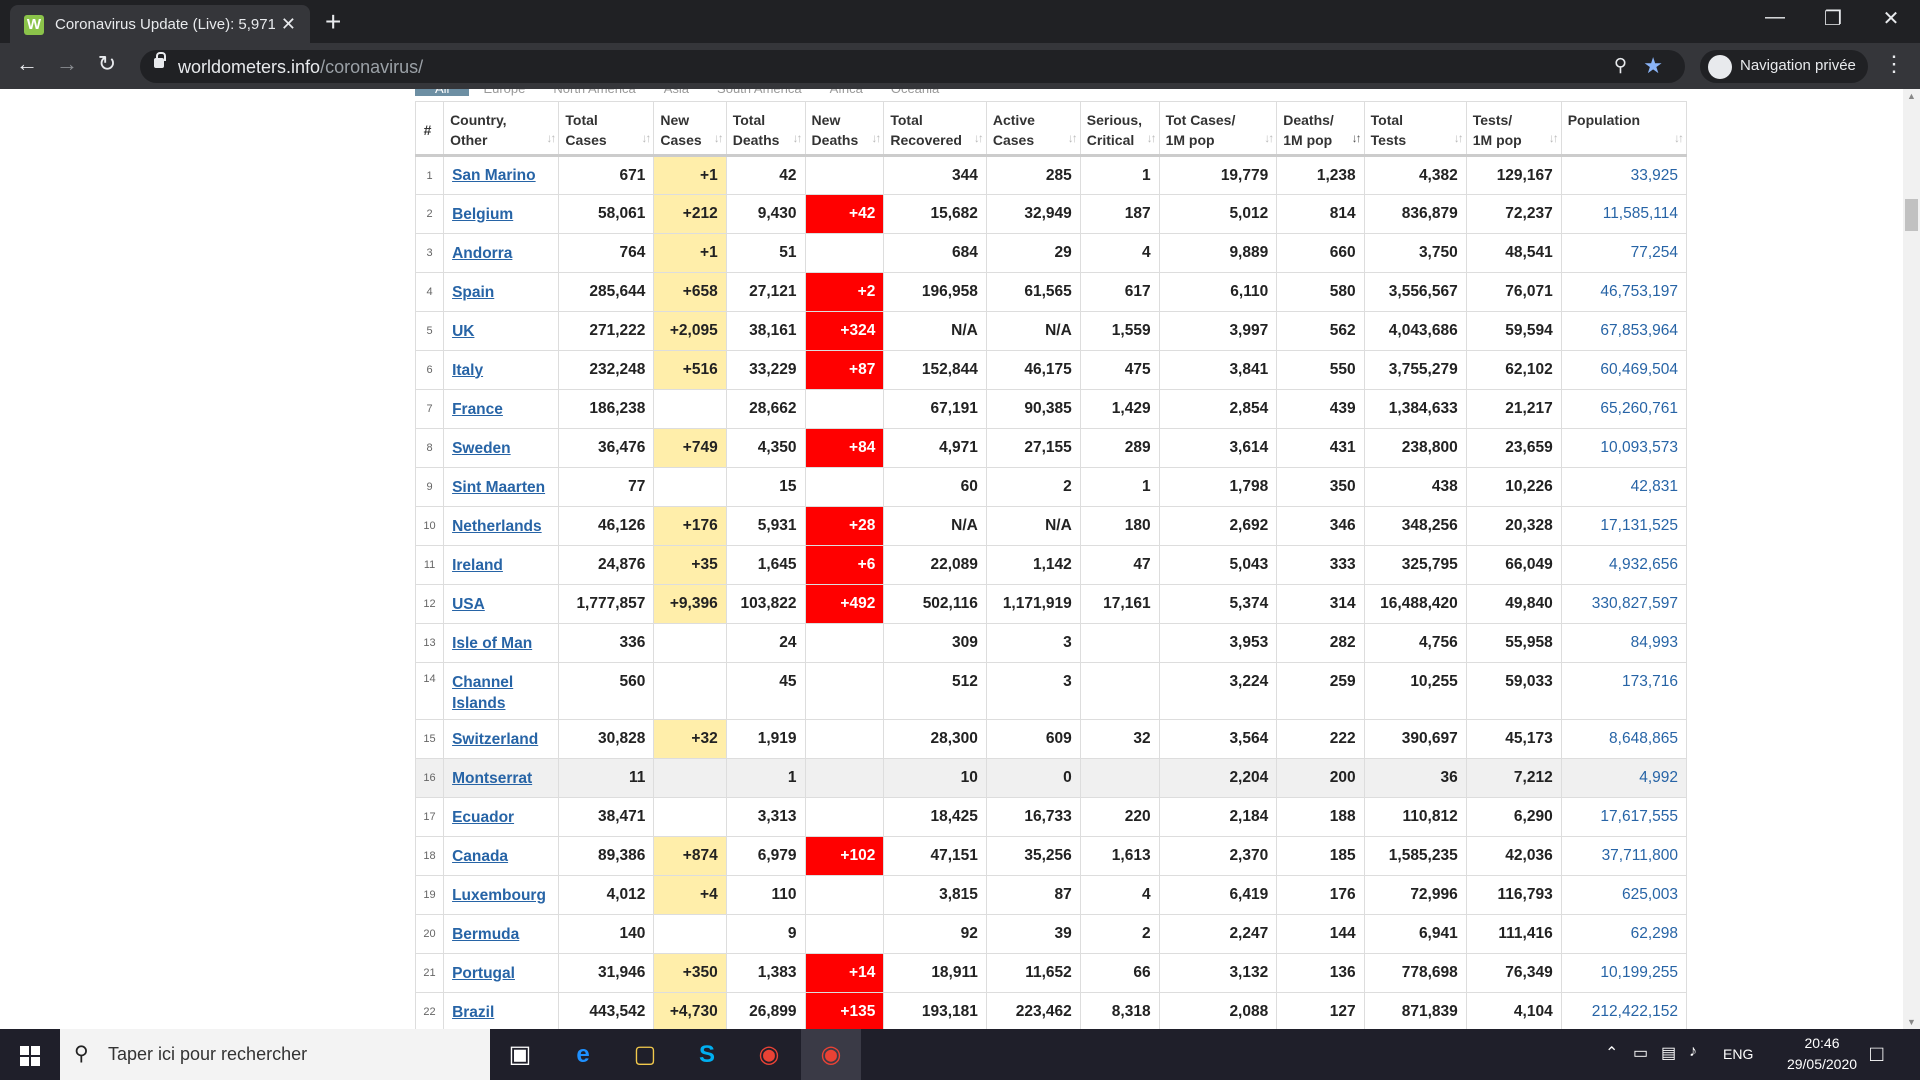 This screenshot has width=1920, height=1080. I want to click on column-header-new-cases: New Cases ↓↑, so click(690, 128).